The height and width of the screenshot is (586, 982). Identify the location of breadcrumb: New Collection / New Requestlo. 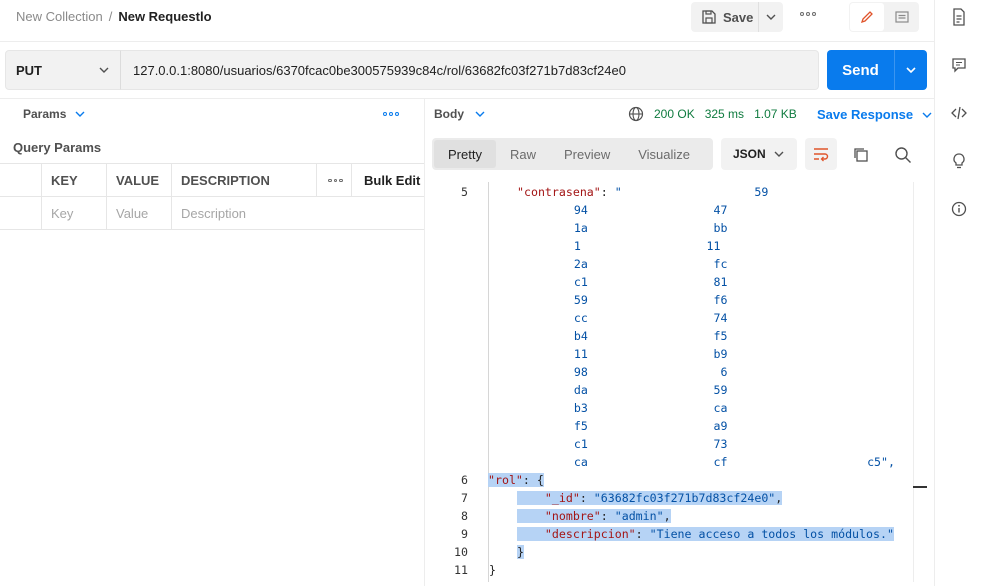
(114, 16).